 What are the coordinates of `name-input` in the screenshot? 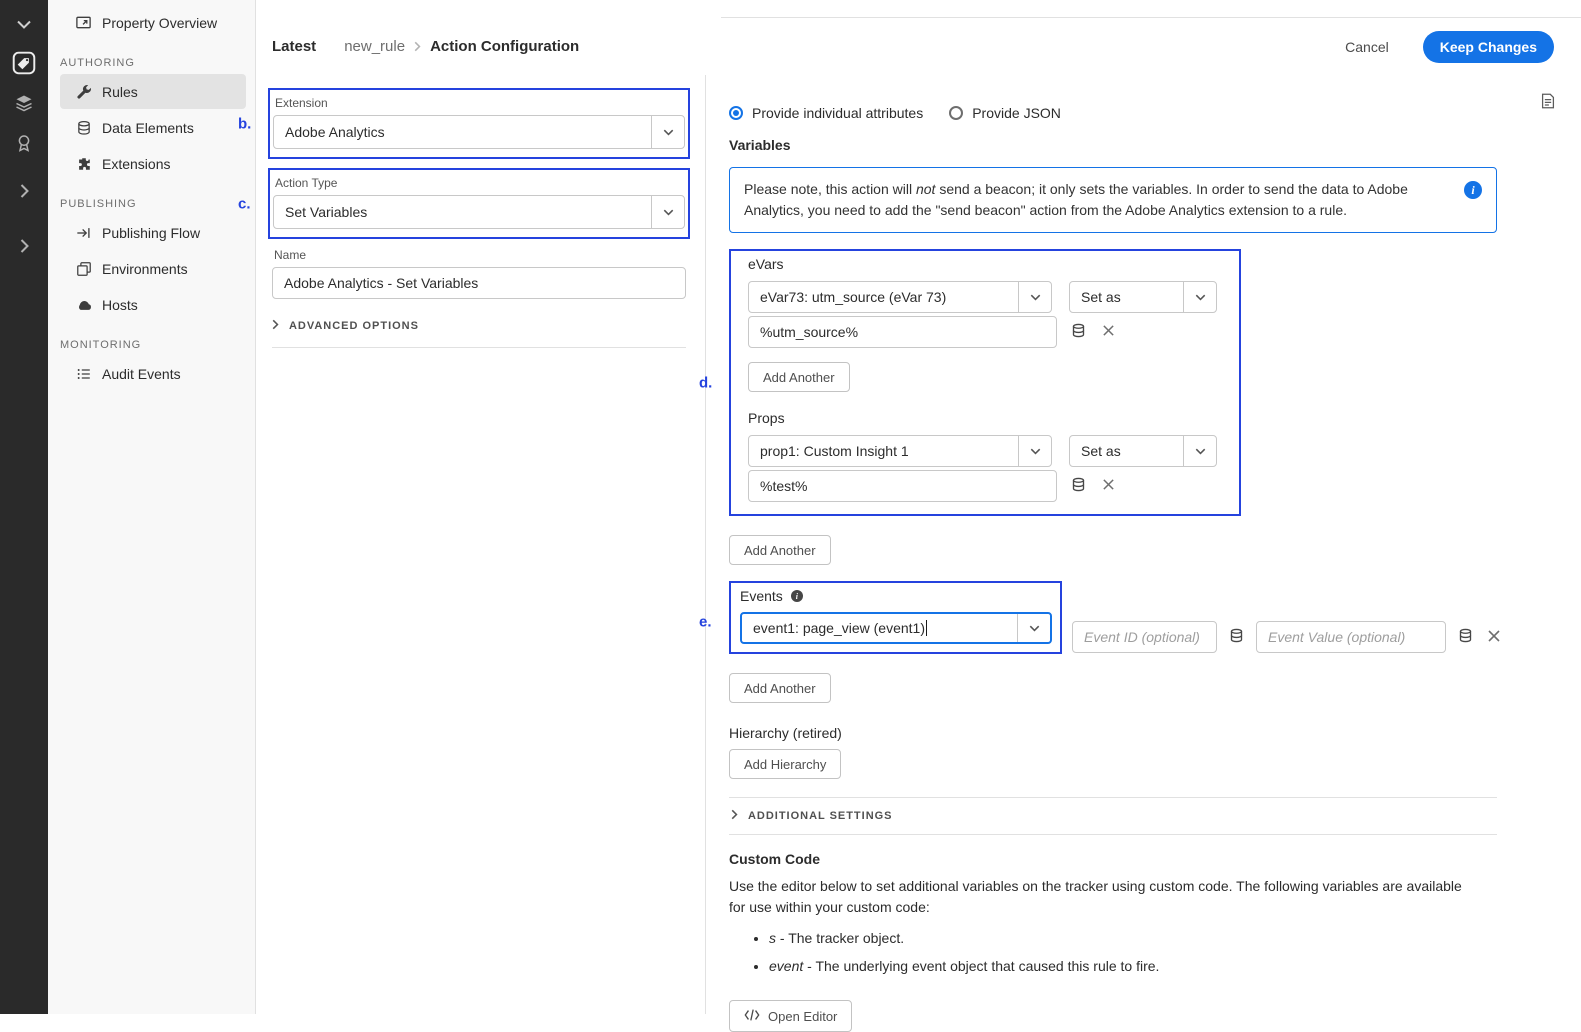 It's located at (479, 283).